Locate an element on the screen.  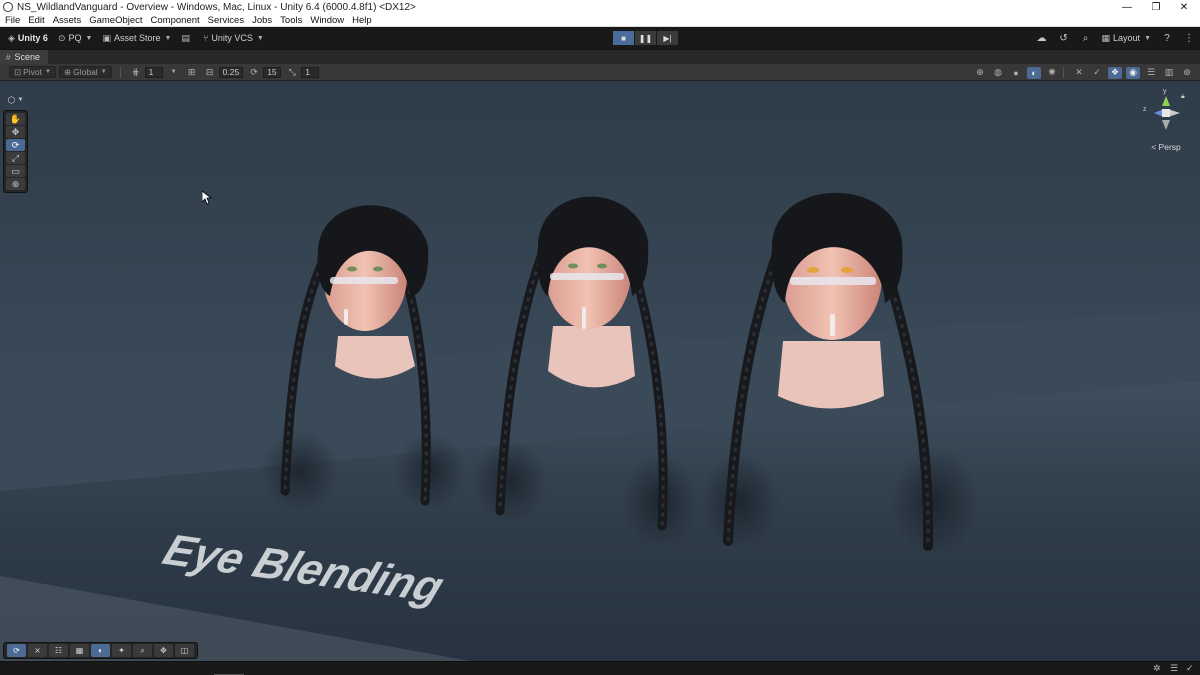
close-button: ✕ is located at coordinates (1184, 7).